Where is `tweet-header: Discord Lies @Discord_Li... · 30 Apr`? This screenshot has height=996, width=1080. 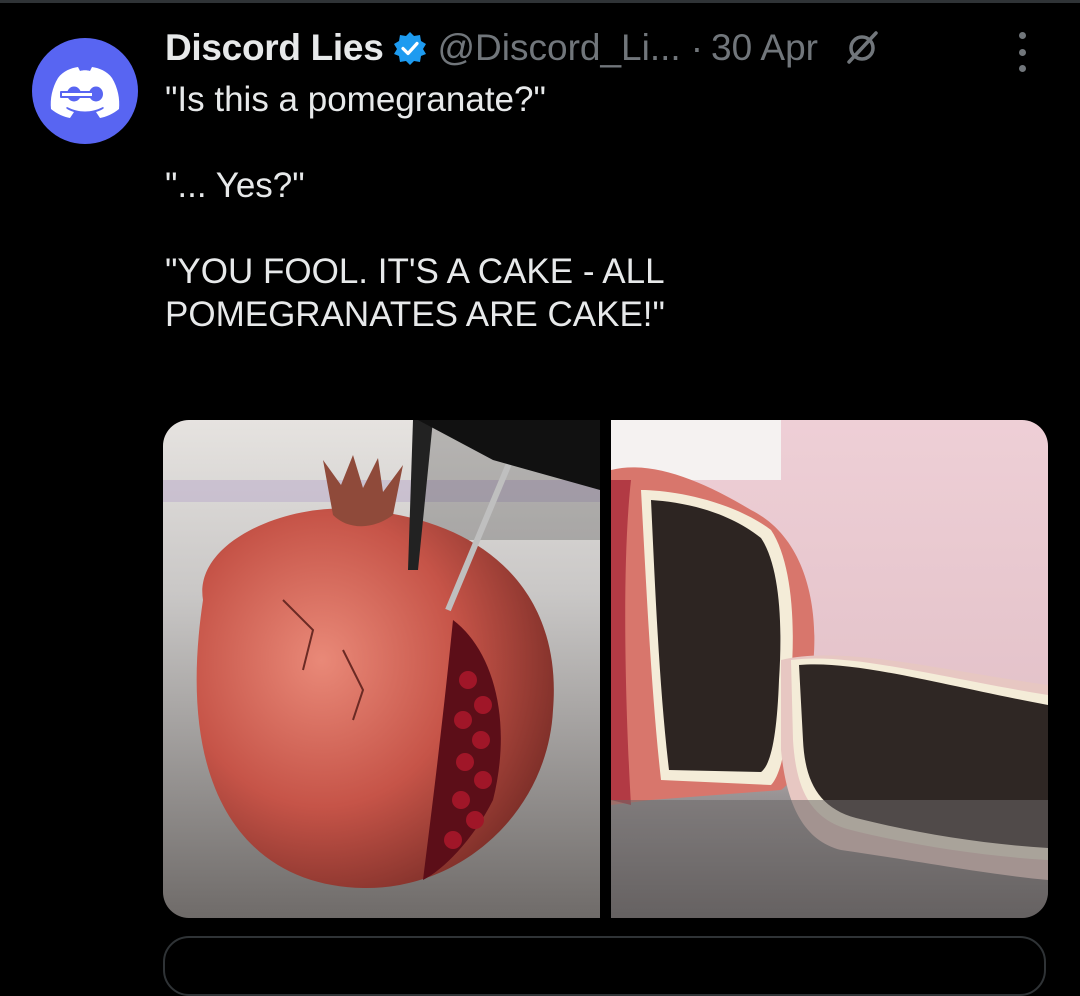
tweet-header: Discord Lies @Discord_Li... · 30 Apr is located at coordinates (523, 48).